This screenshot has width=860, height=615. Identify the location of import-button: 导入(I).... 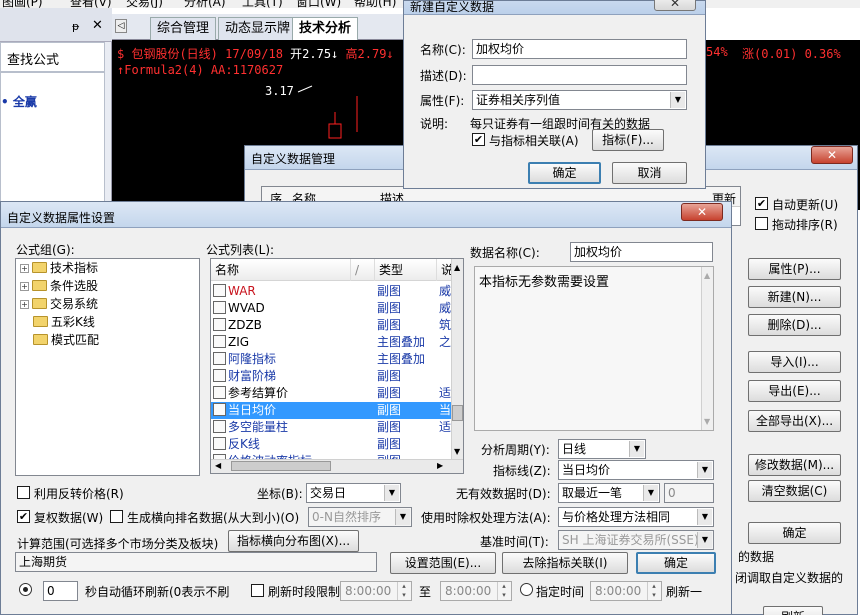
(794, 362).